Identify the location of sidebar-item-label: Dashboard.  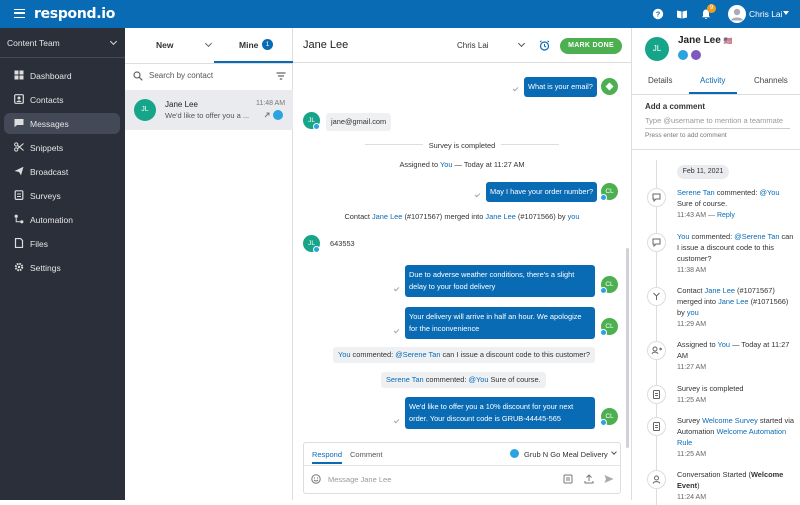
(51, 76).